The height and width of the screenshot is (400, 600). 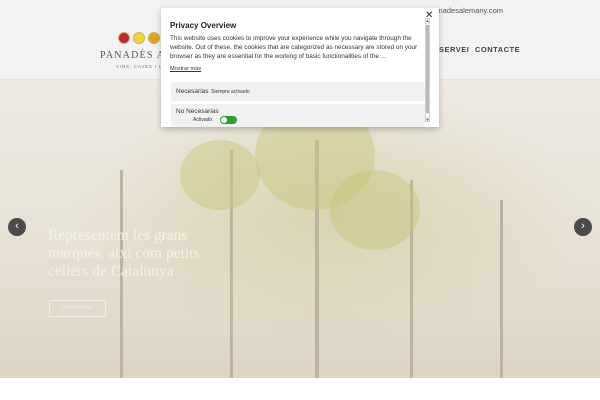 I want to click on chevron-left-icon: ‹, so click(x=17, y=227).